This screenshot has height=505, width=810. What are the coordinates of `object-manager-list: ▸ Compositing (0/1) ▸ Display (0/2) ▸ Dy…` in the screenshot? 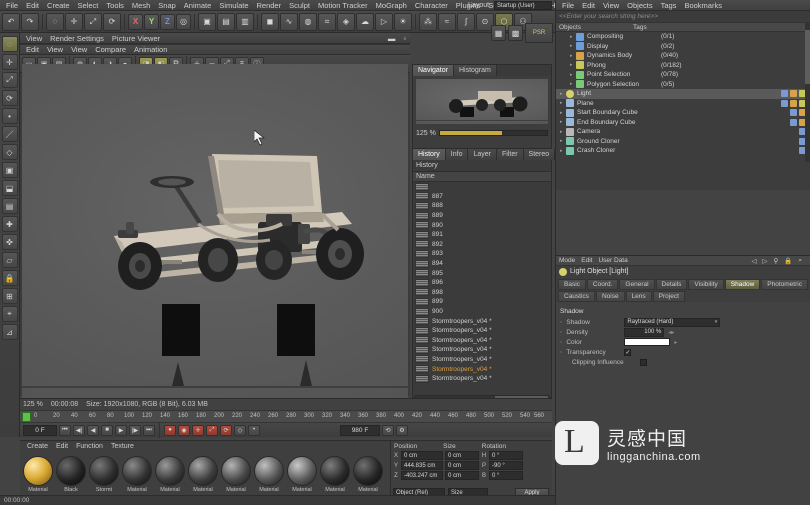 It's located at (683, 111).